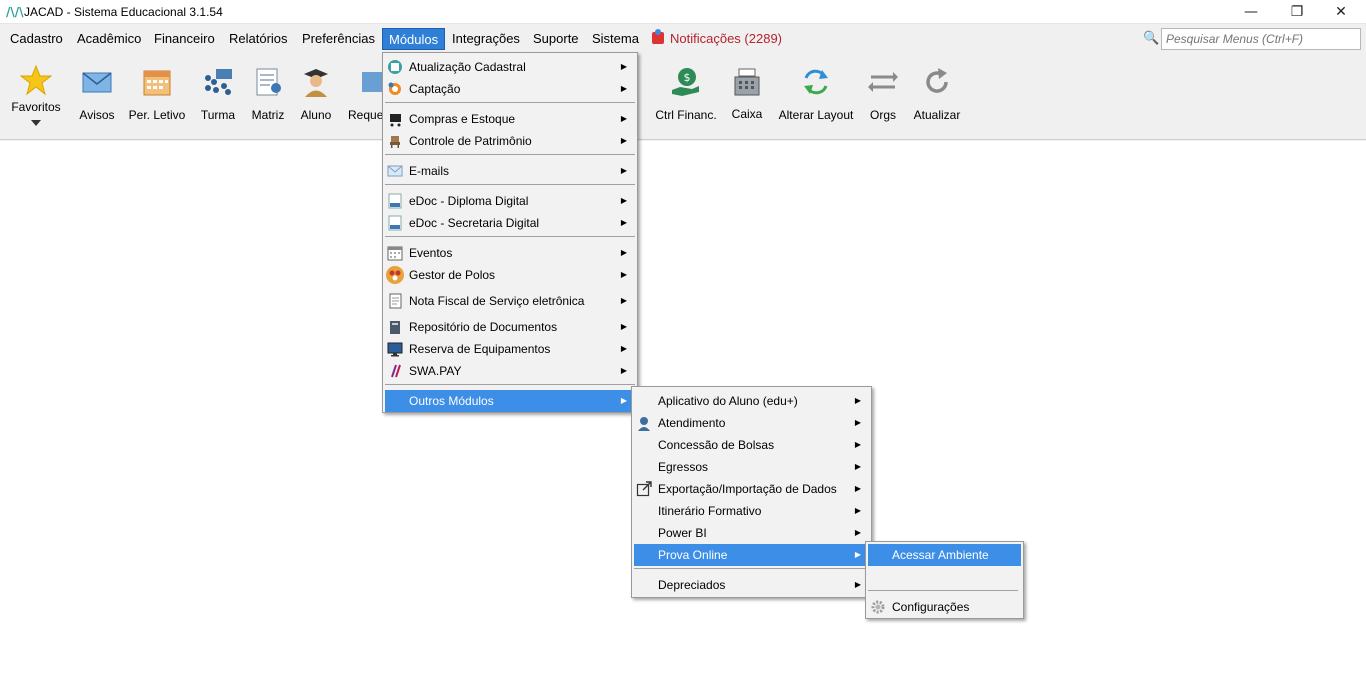 This screenshot has height=696, width=1366. What do you see at coordinates (268, 97) in the screenshot?
I see `matriz-button: Matriz` at bounding box center [268, 97].